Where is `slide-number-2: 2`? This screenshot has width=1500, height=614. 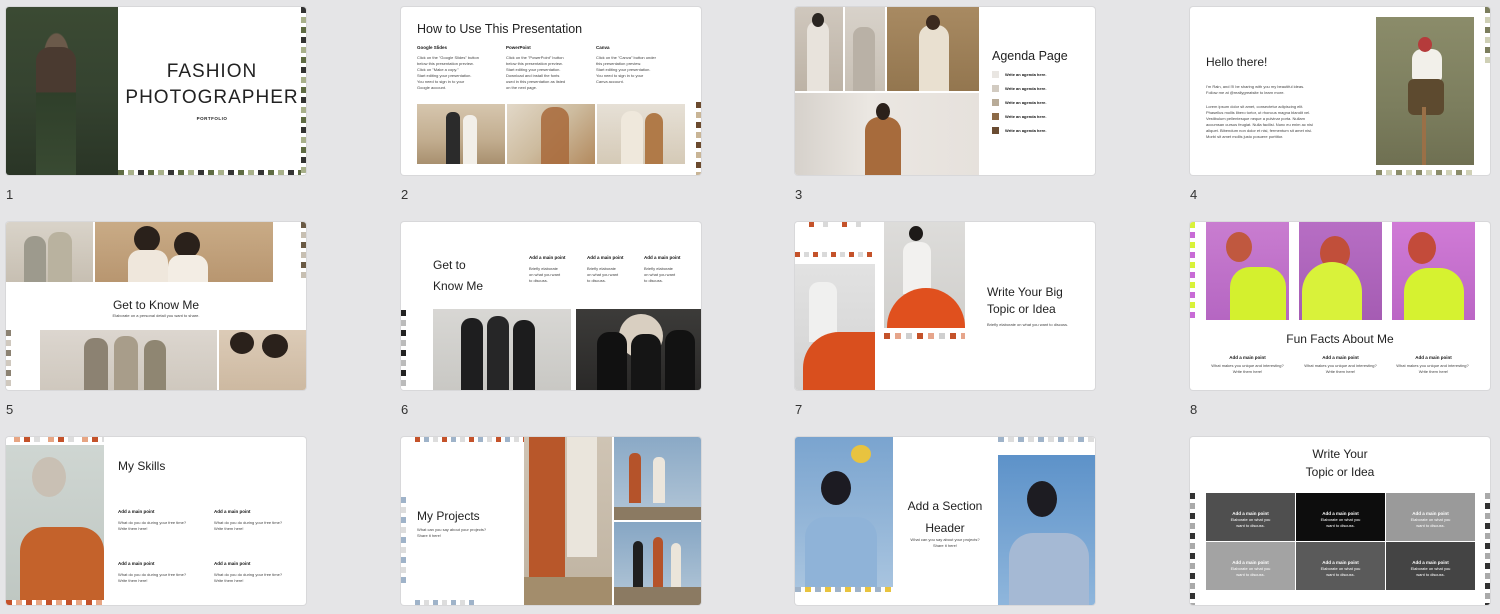
slide-number-2: 2 is located at coordinates (405, 194).